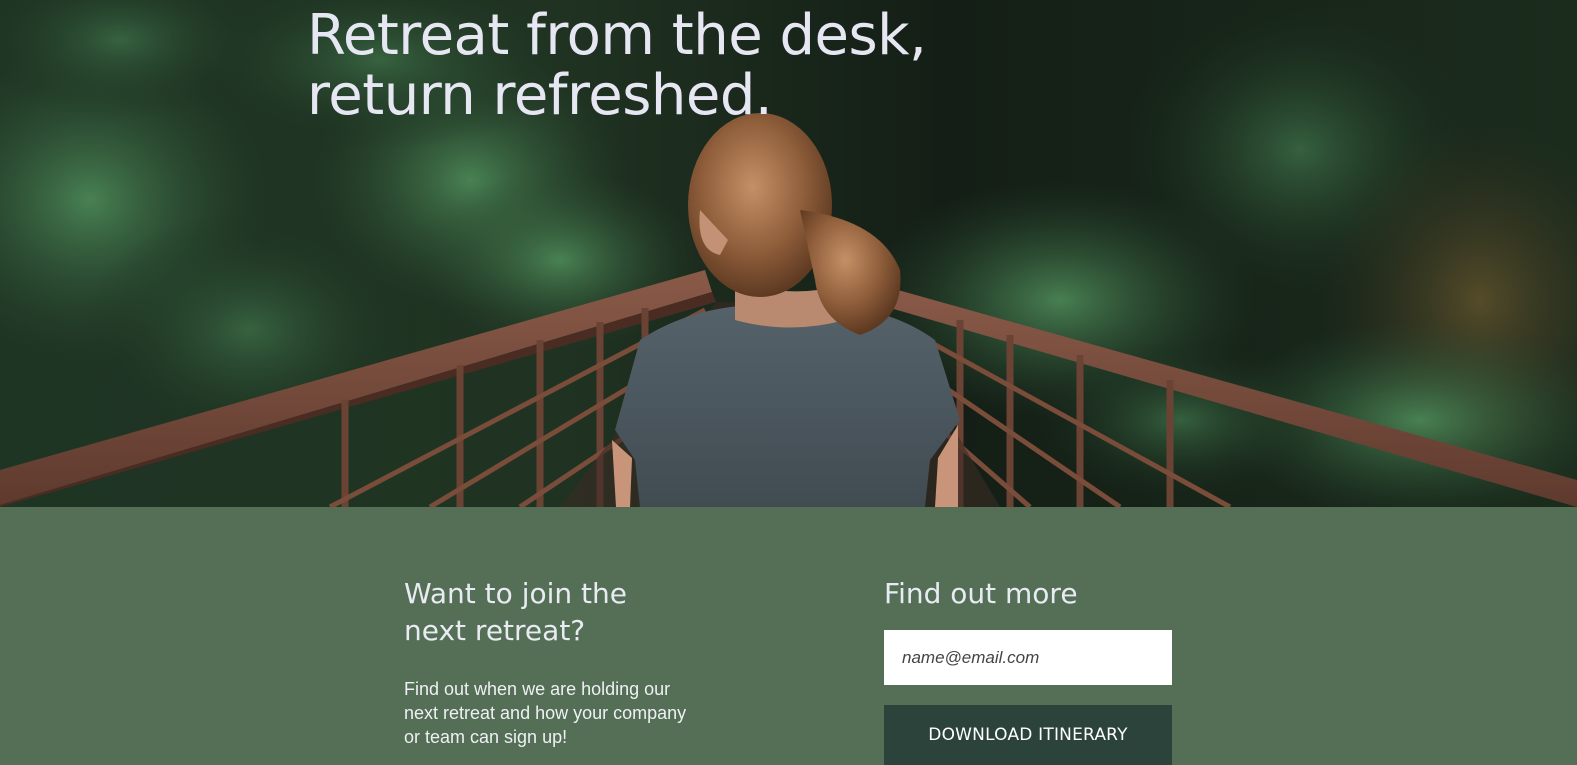 This screenshot has width=1577, height=765. I want to click on hero-title-line-1: Retreat from the desk,, so click(617, 35).